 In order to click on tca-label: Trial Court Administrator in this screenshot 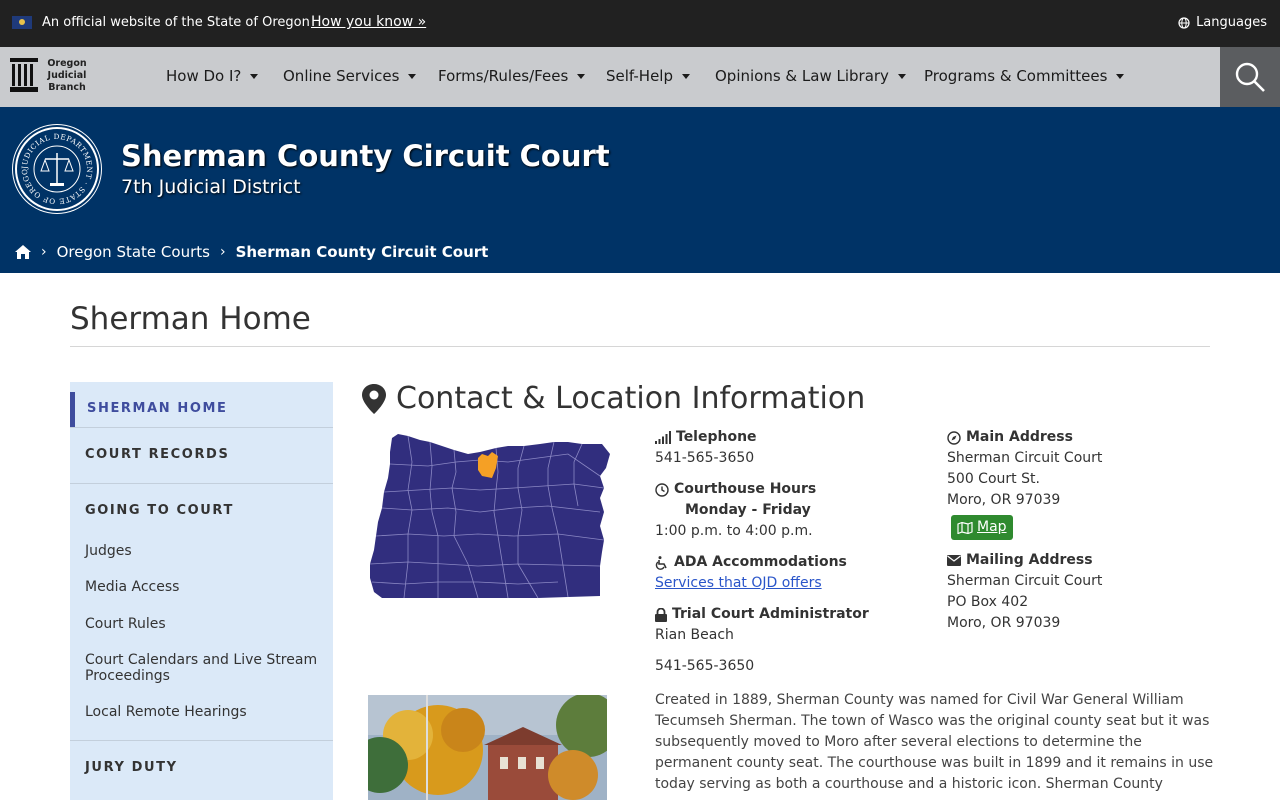, I will do `click(770, 614)`.